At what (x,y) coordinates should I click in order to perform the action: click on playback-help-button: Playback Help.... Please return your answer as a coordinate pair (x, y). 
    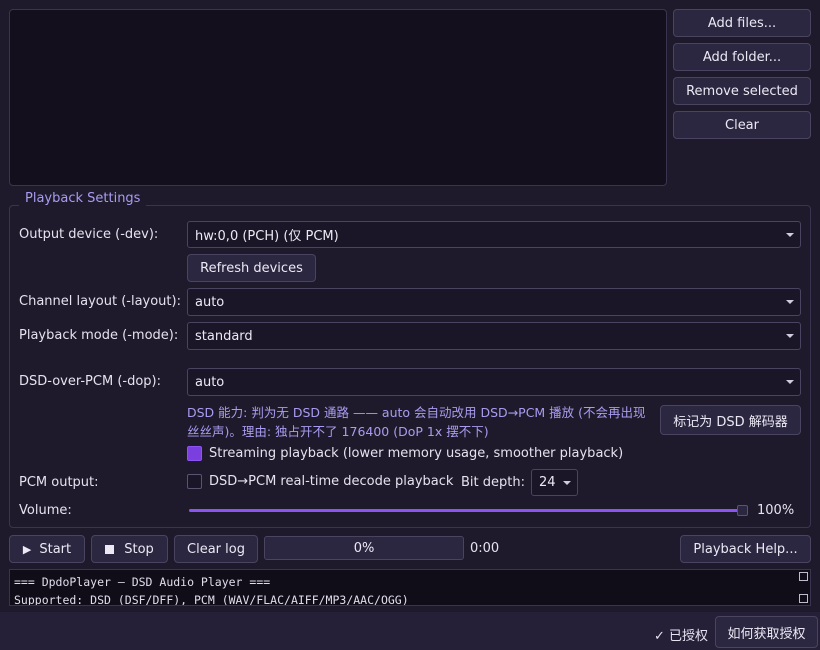
    Looking at the image, I should click on (745, 549).